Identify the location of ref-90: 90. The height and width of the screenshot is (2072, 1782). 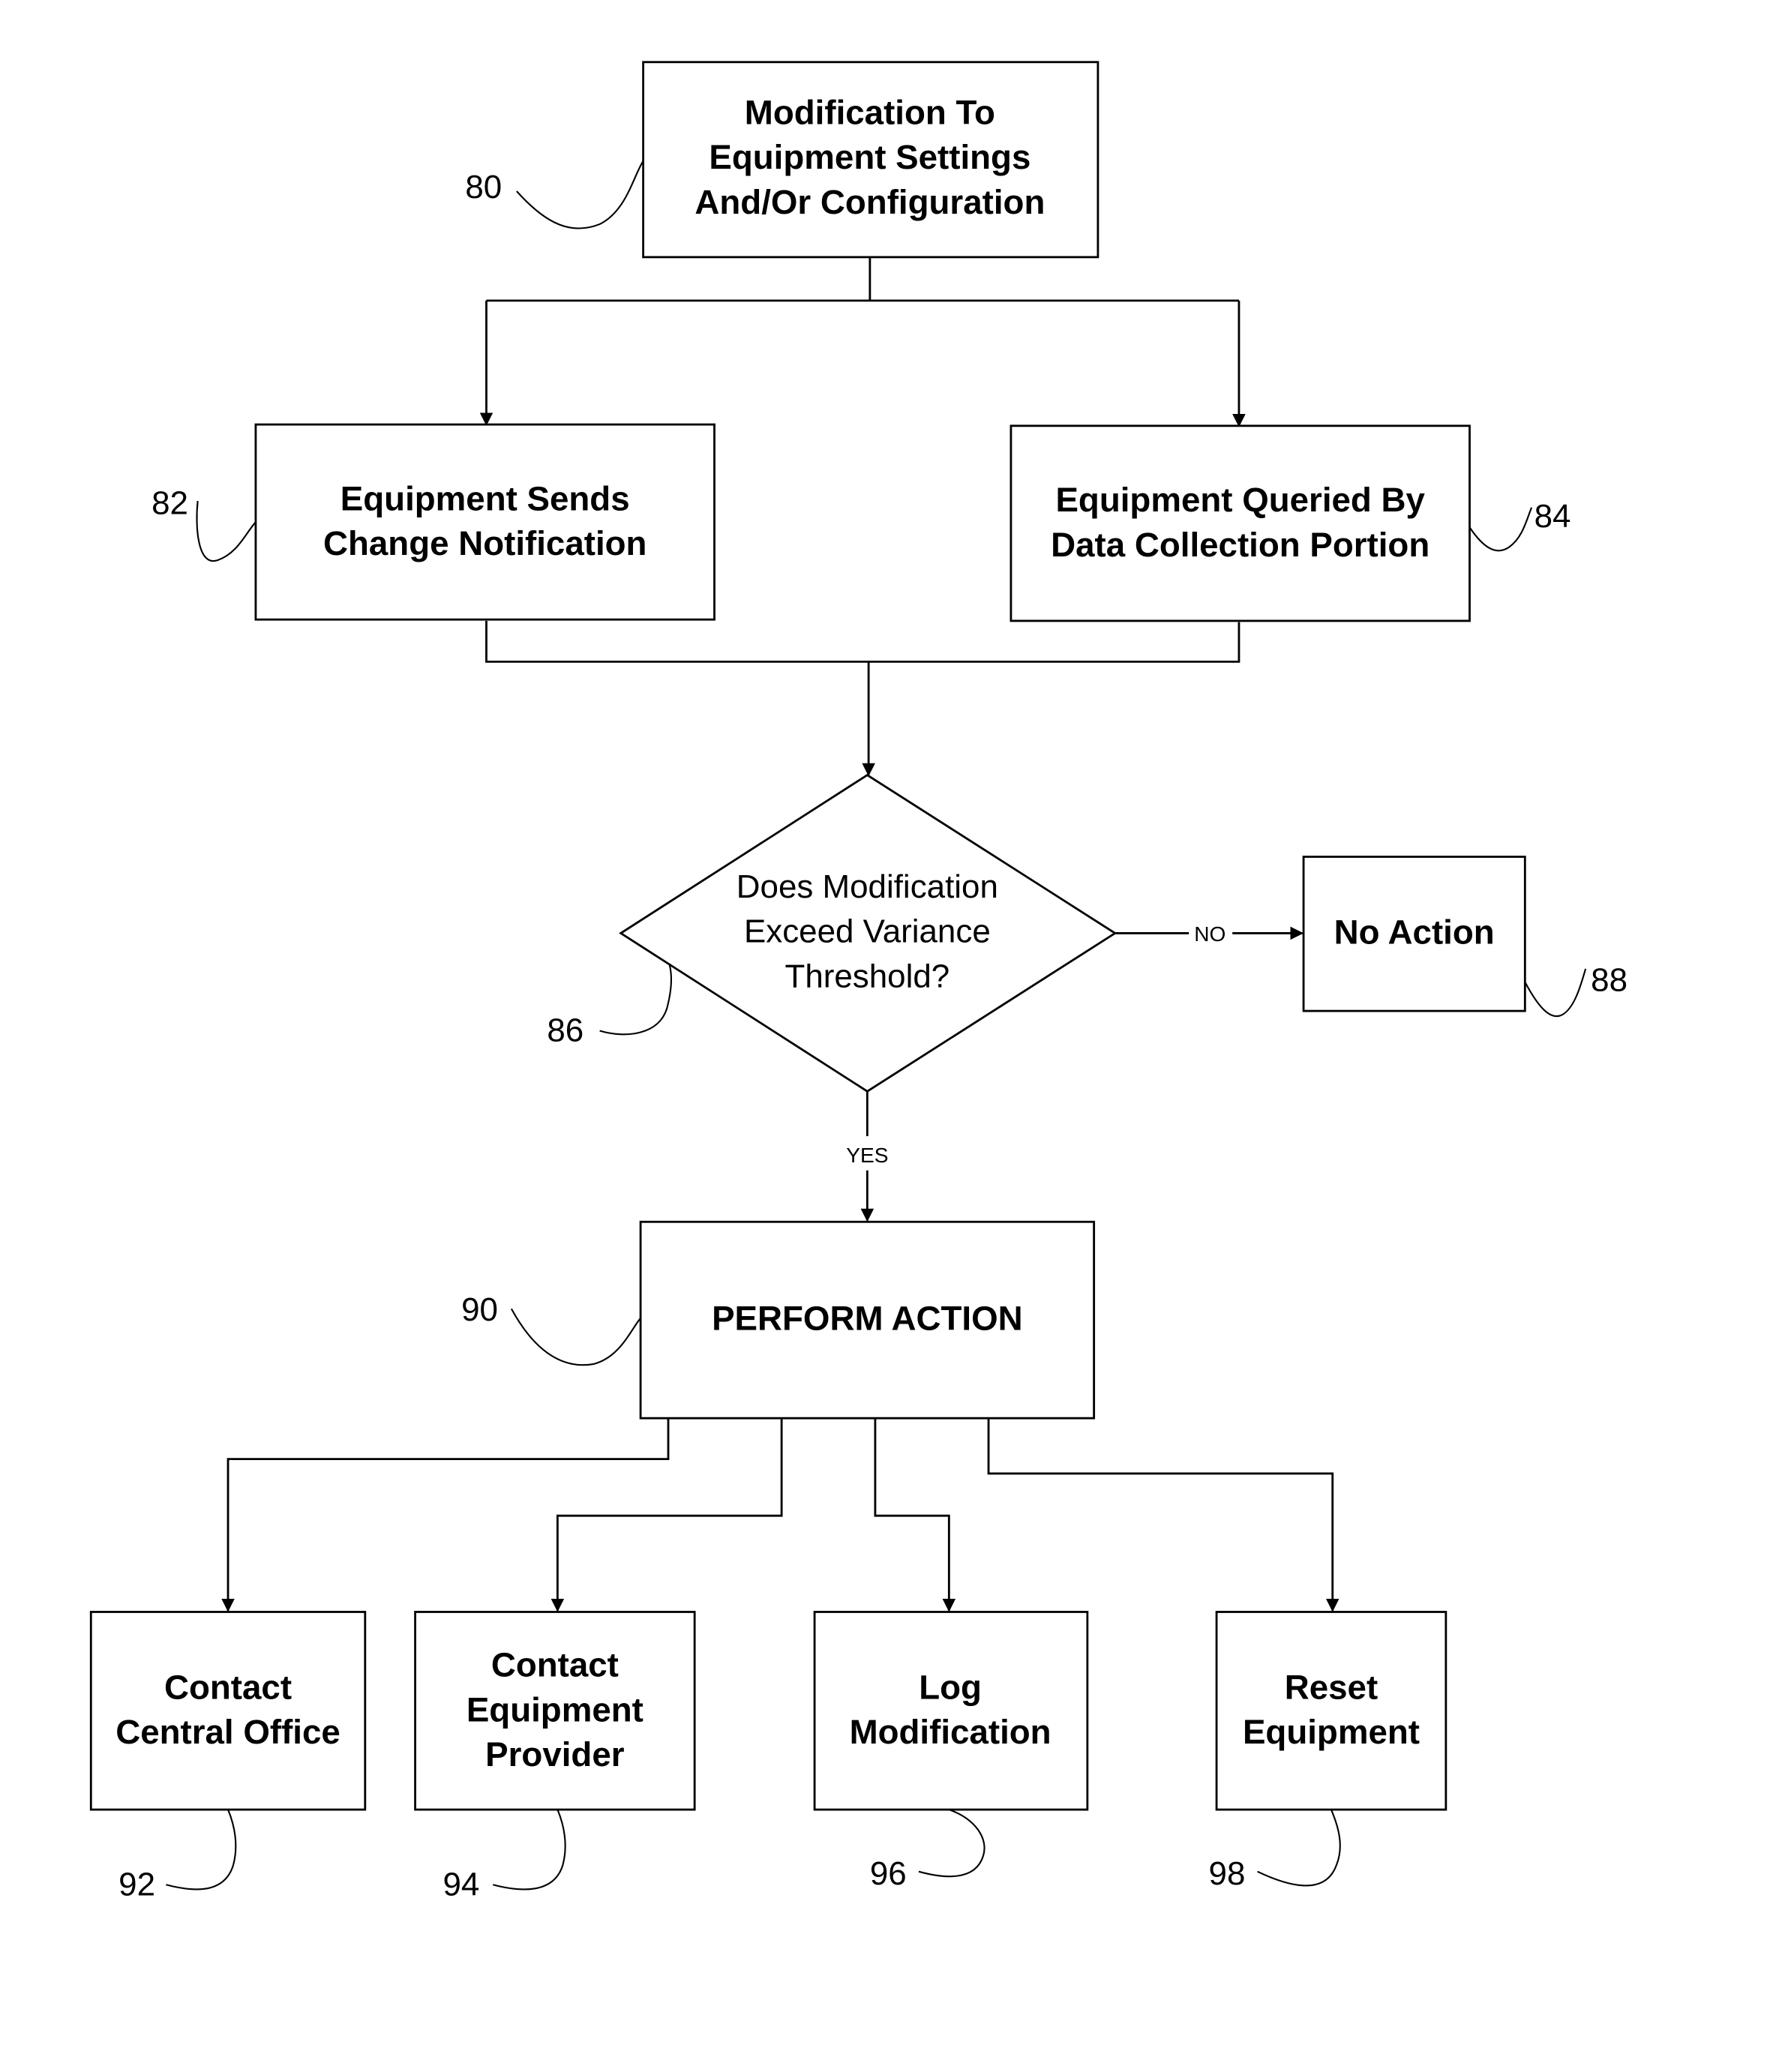
(479, 1309).